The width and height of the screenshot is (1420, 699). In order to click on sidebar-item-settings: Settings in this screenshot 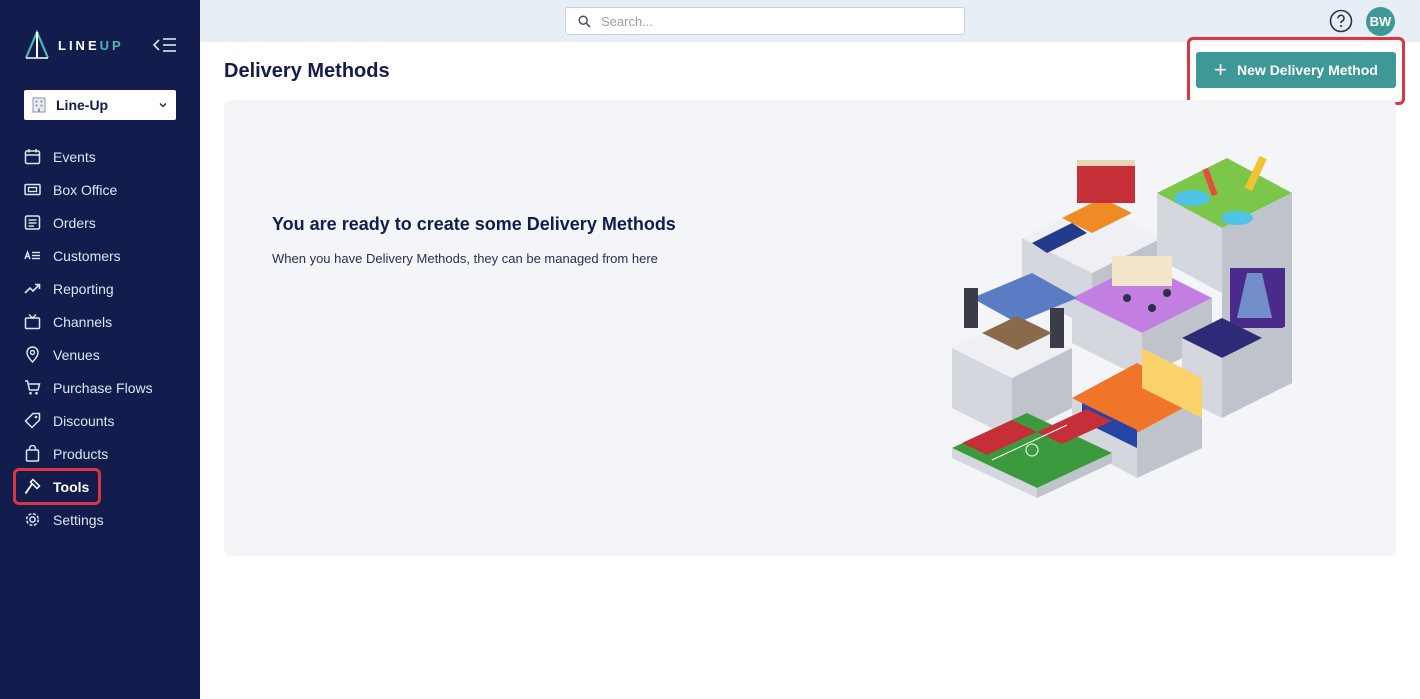, I will do `click(100, 519)`.